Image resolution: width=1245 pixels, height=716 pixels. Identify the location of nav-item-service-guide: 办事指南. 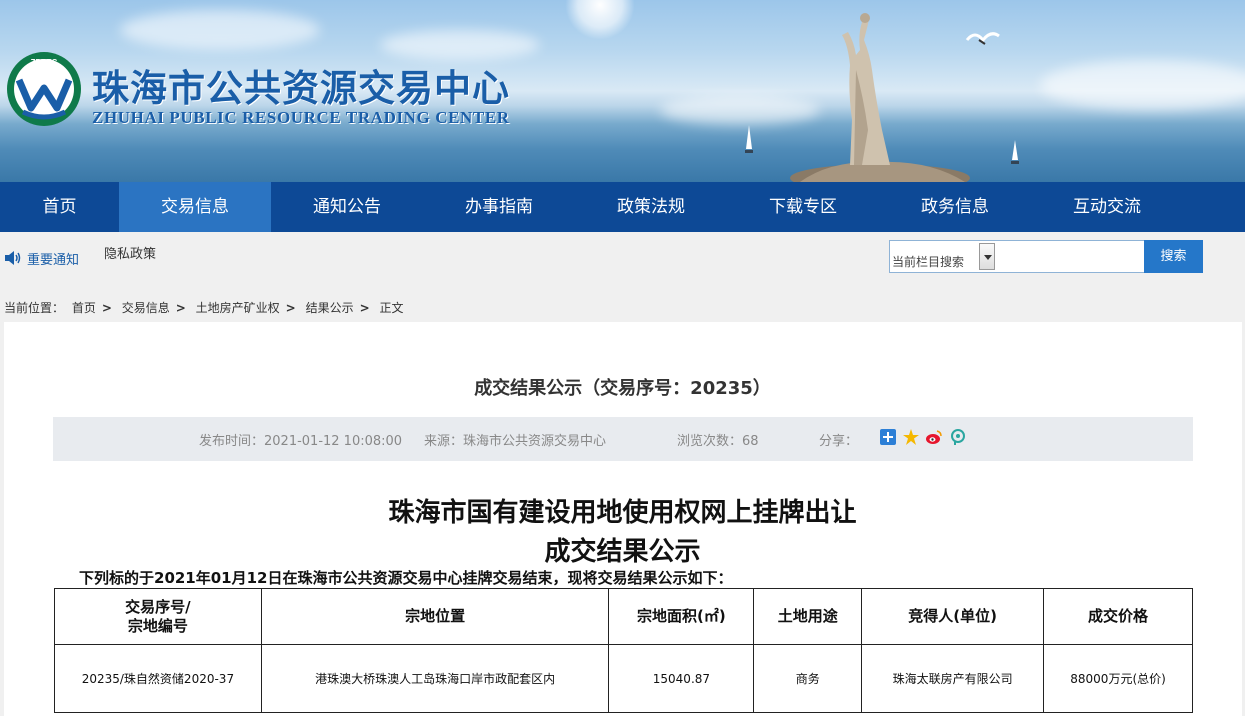
(499, 207).